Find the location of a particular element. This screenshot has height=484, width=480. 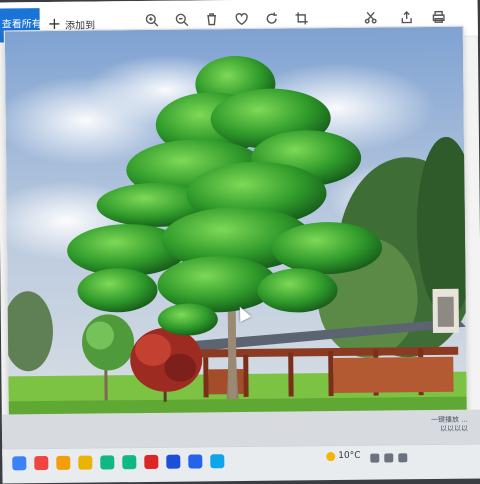

notification-line-2: 以以以以 is located at coordinates (449, 429).